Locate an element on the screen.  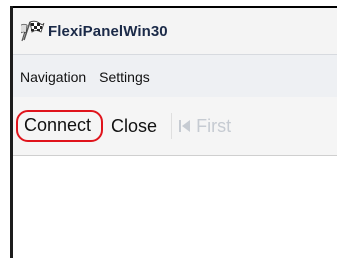
first-record-icon is located at coordinates (185, 126).